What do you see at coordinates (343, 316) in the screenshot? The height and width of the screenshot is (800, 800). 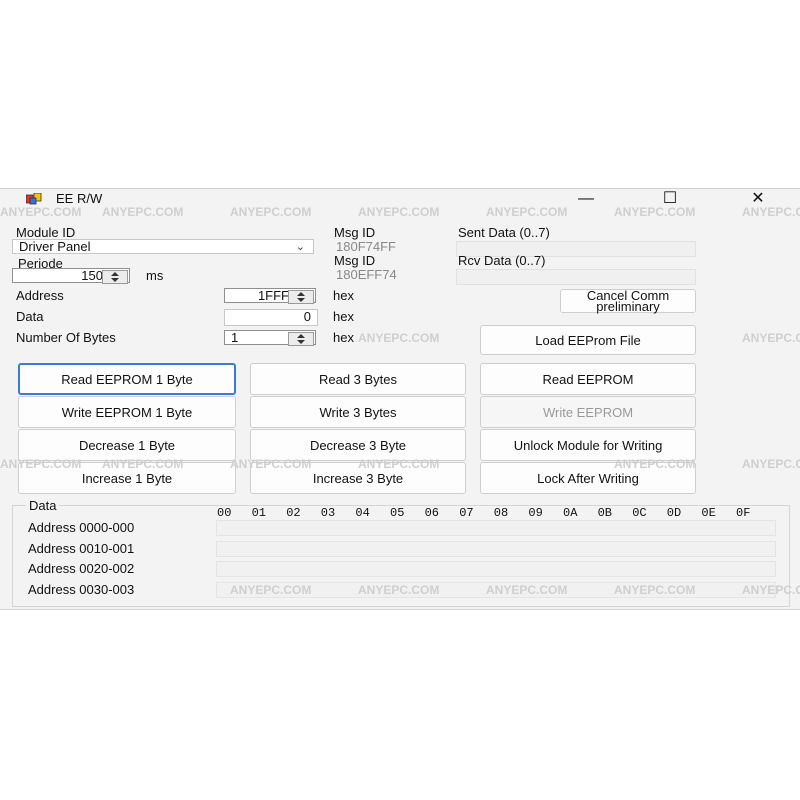 I see `data-hex-label: hex` at bounding box center [343, 316].